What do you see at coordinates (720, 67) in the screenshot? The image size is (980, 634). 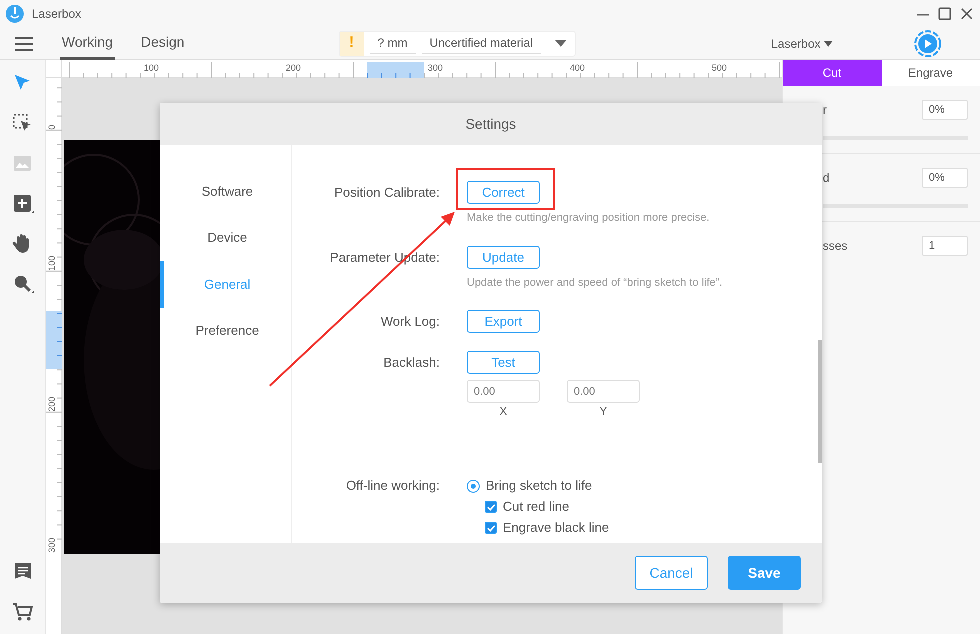 I see `ruler-label: 500` at bounding box center [720, 67].